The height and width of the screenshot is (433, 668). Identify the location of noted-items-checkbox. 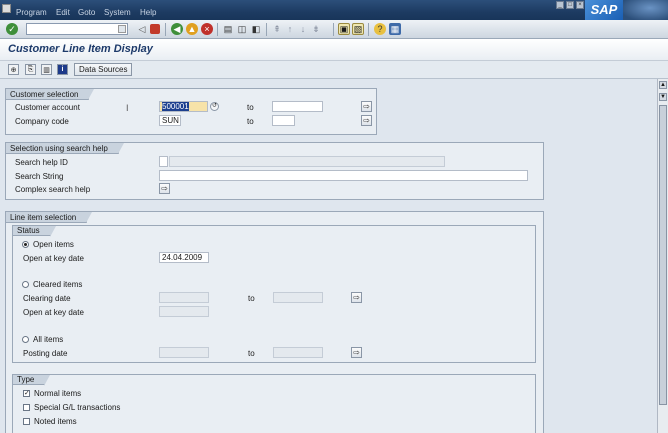
(26, 421).